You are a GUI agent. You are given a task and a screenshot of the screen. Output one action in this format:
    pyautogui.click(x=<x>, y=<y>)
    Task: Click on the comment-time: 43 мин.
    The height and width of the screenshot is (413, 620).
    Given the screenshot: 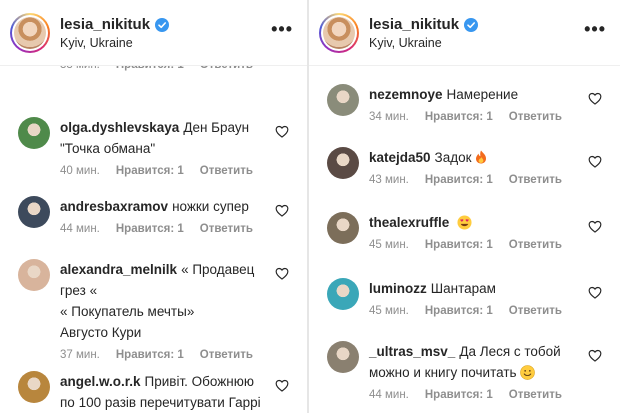 What is the action you would take?
    pyautogui.click(x=389, y=180)
    